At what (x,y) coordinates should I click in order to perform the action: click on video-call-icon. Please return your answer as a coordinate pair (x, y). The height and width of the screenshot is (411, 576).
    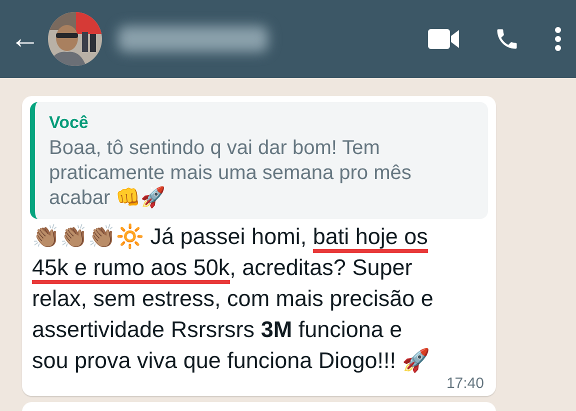
    Looking at the image, I should click on (444, 39).